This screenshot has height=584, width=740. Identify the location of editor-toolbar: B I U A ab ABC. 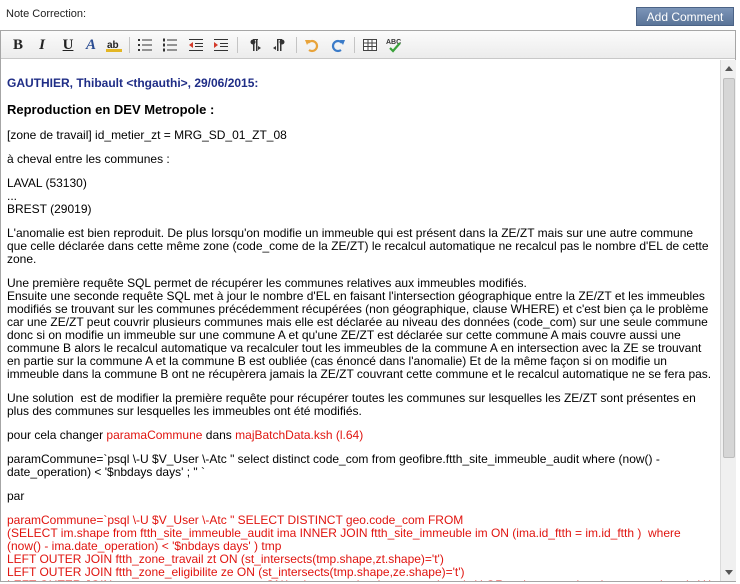
(368, 45).